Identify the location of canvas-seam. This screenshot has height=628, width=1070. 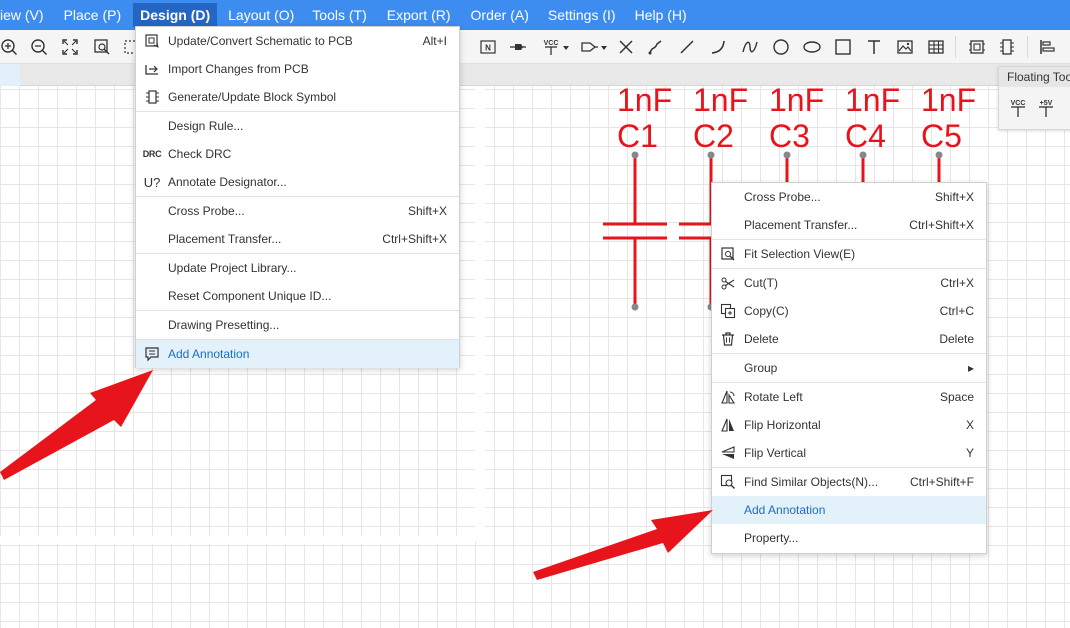
(480, 313).